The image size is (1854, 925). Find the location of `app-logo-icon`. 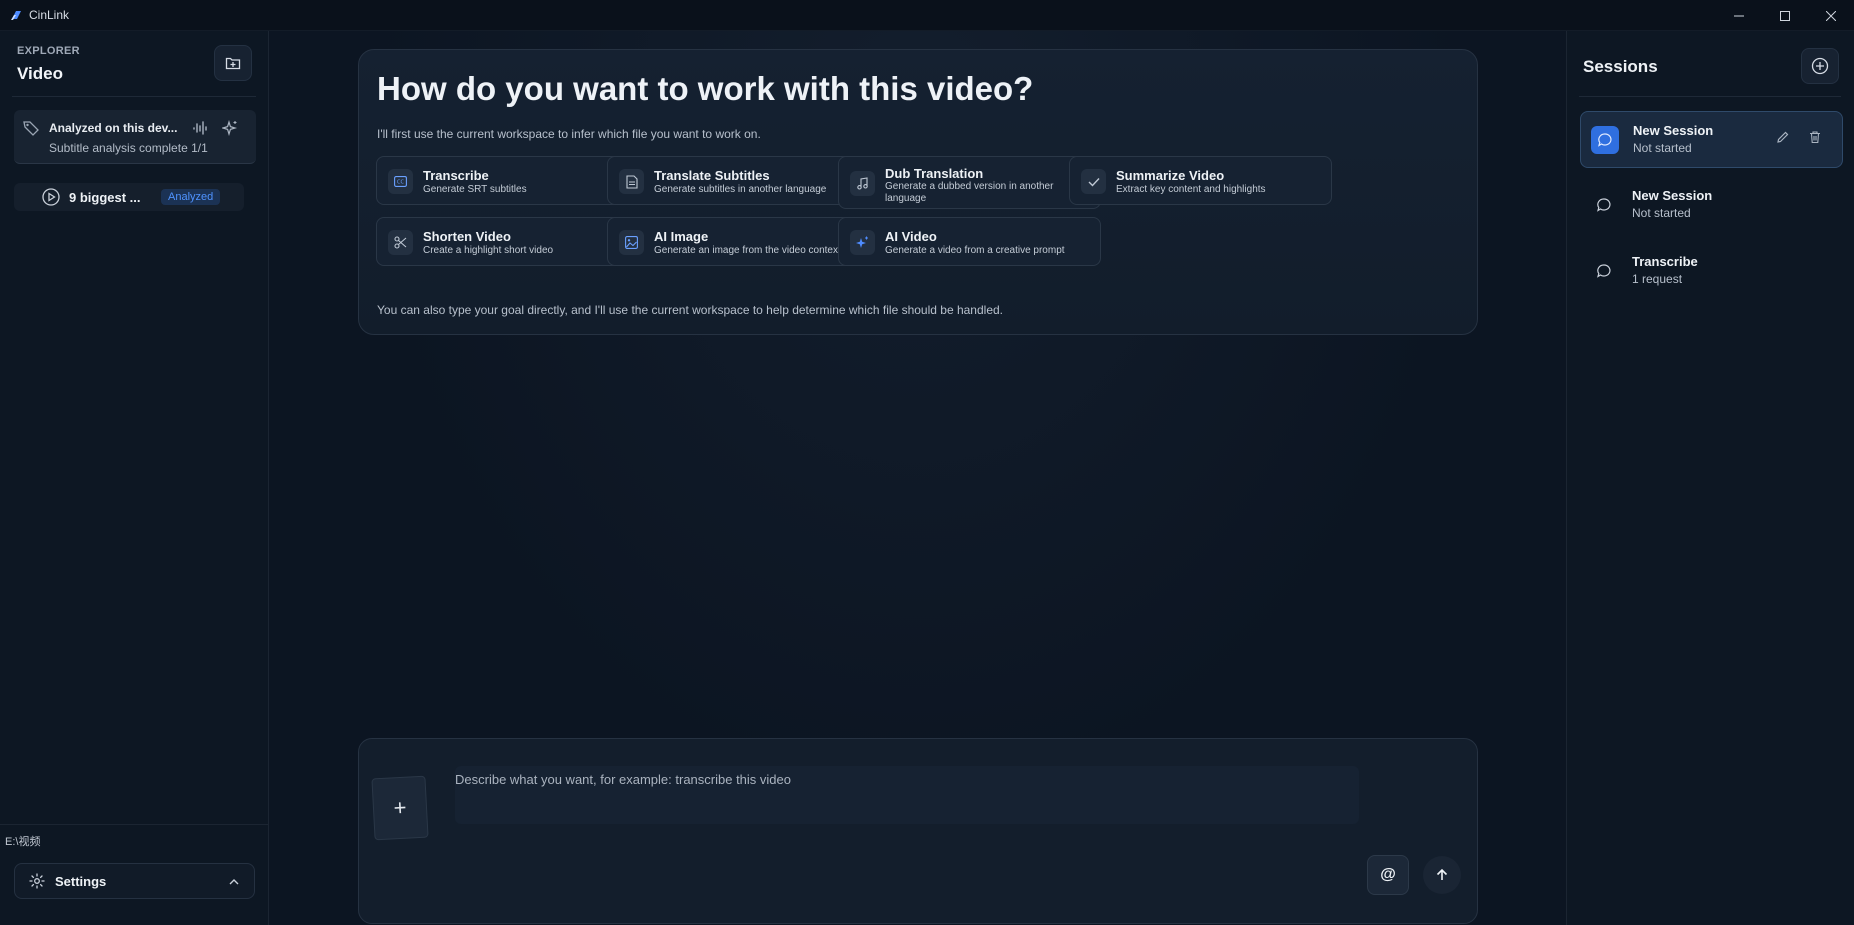

app-logo-icon is located at coordinates (16, 15).